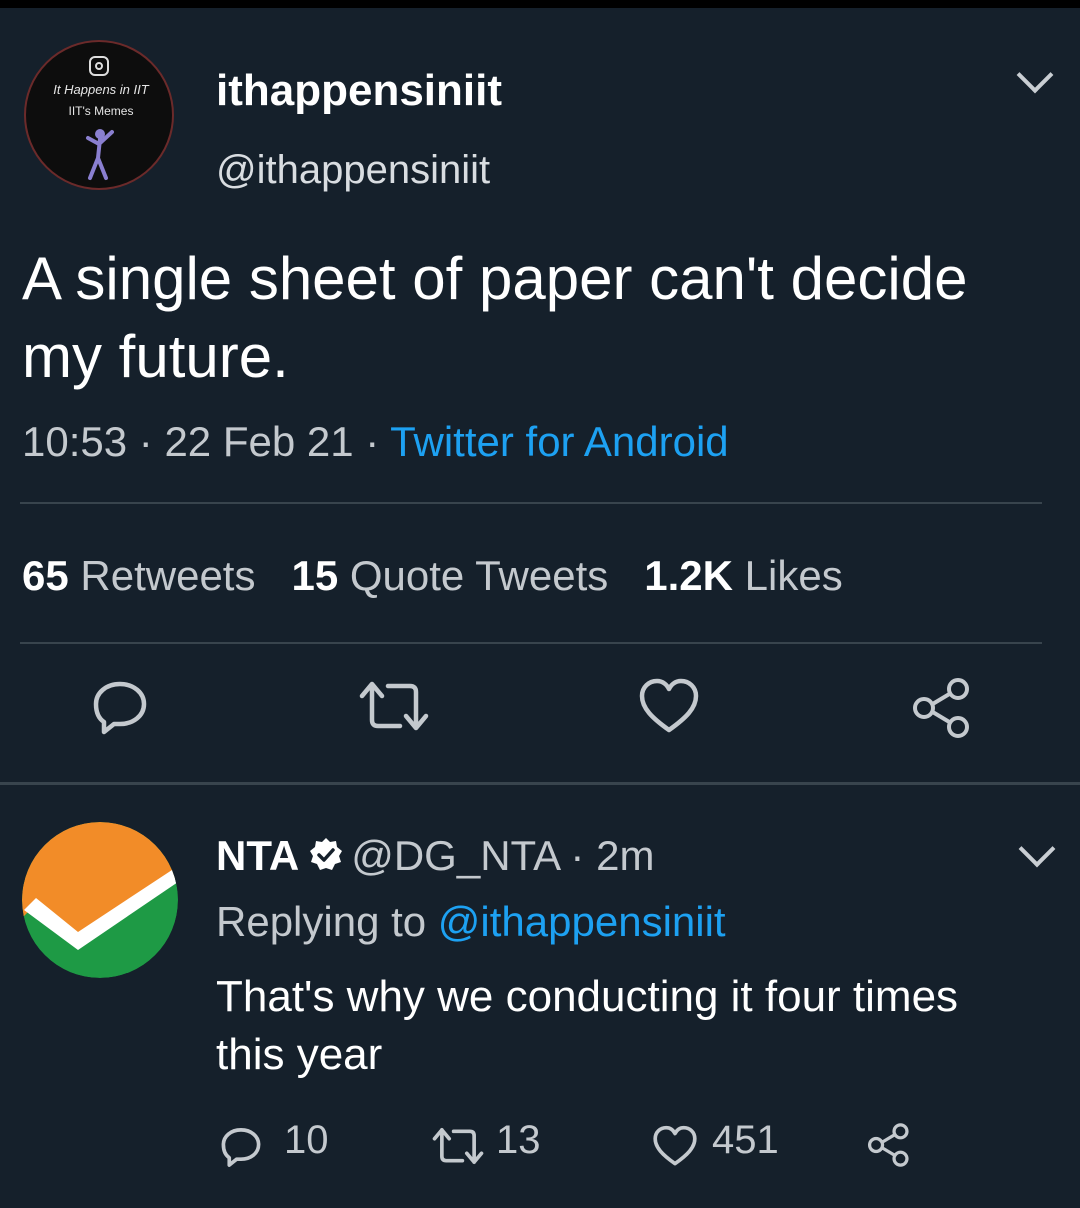 Image resolution: width=1080 pixels, height=1208 pixels. What do you see at coordinates (625, 855) in the screenshot?
I see `reply-age: 2m` at bounding box center [625, 855].